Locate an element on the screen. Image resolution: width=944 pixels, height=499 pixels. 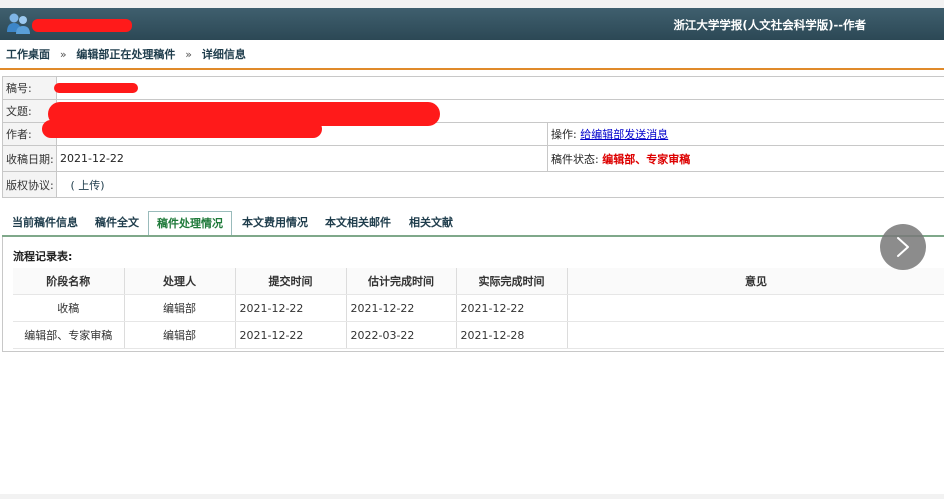
divider is located at coordinates (472, 69).